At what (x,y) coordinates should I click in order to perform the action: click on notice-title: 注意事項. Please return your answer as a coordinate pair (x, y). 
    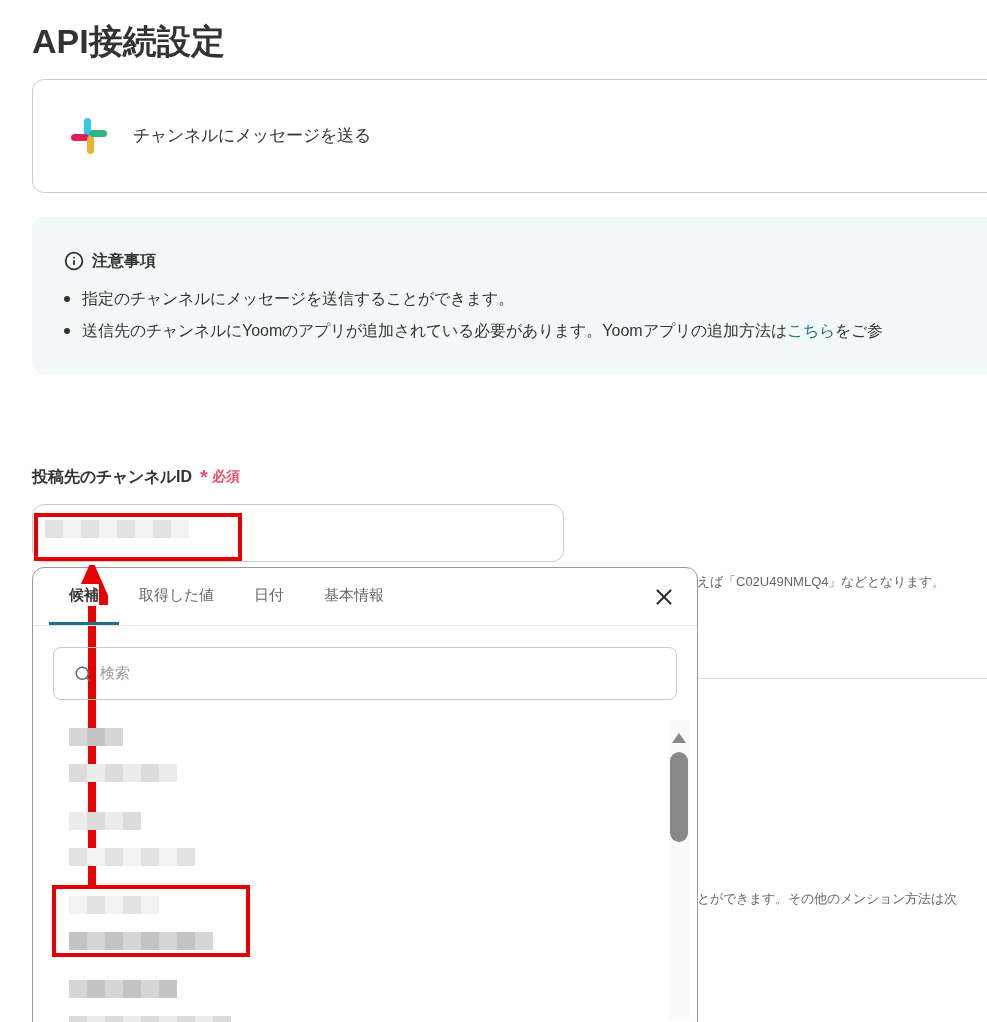
    Looking at the image, I should click on (124, 260).